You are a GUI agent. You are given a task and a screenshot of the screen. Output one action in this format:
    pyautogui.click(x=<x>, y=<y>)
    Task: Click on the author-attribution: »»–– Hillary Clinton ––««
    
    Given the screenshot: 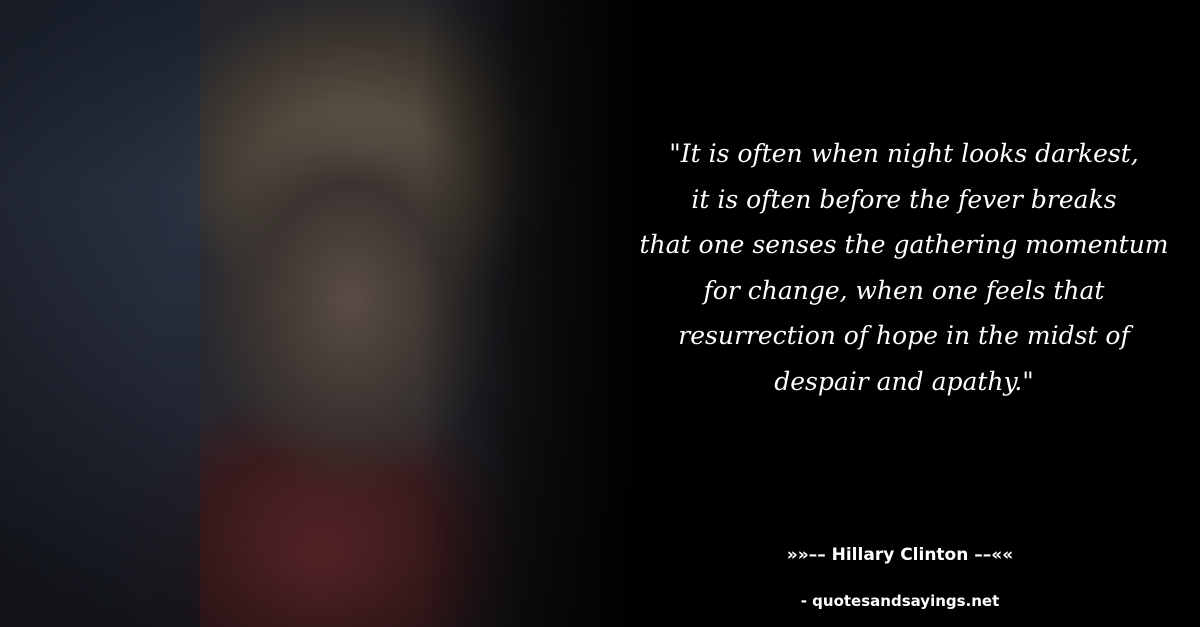 What is the action you would take?
    pyautogui.click(x=900, y=555)
    